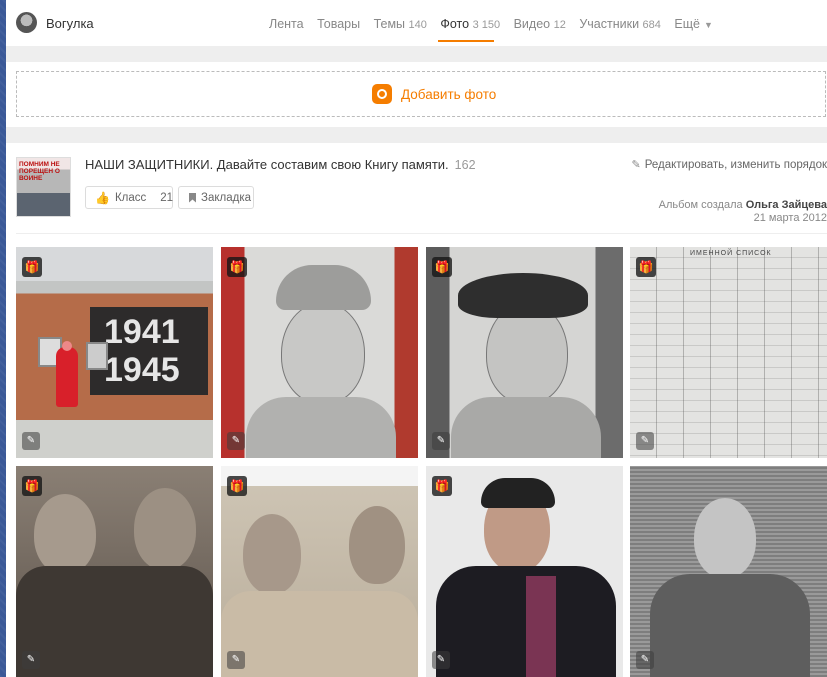 This screenshot has height=677, width=827. I want to click on add-photo-dropzone: Добавить фото, so click(421, 94).